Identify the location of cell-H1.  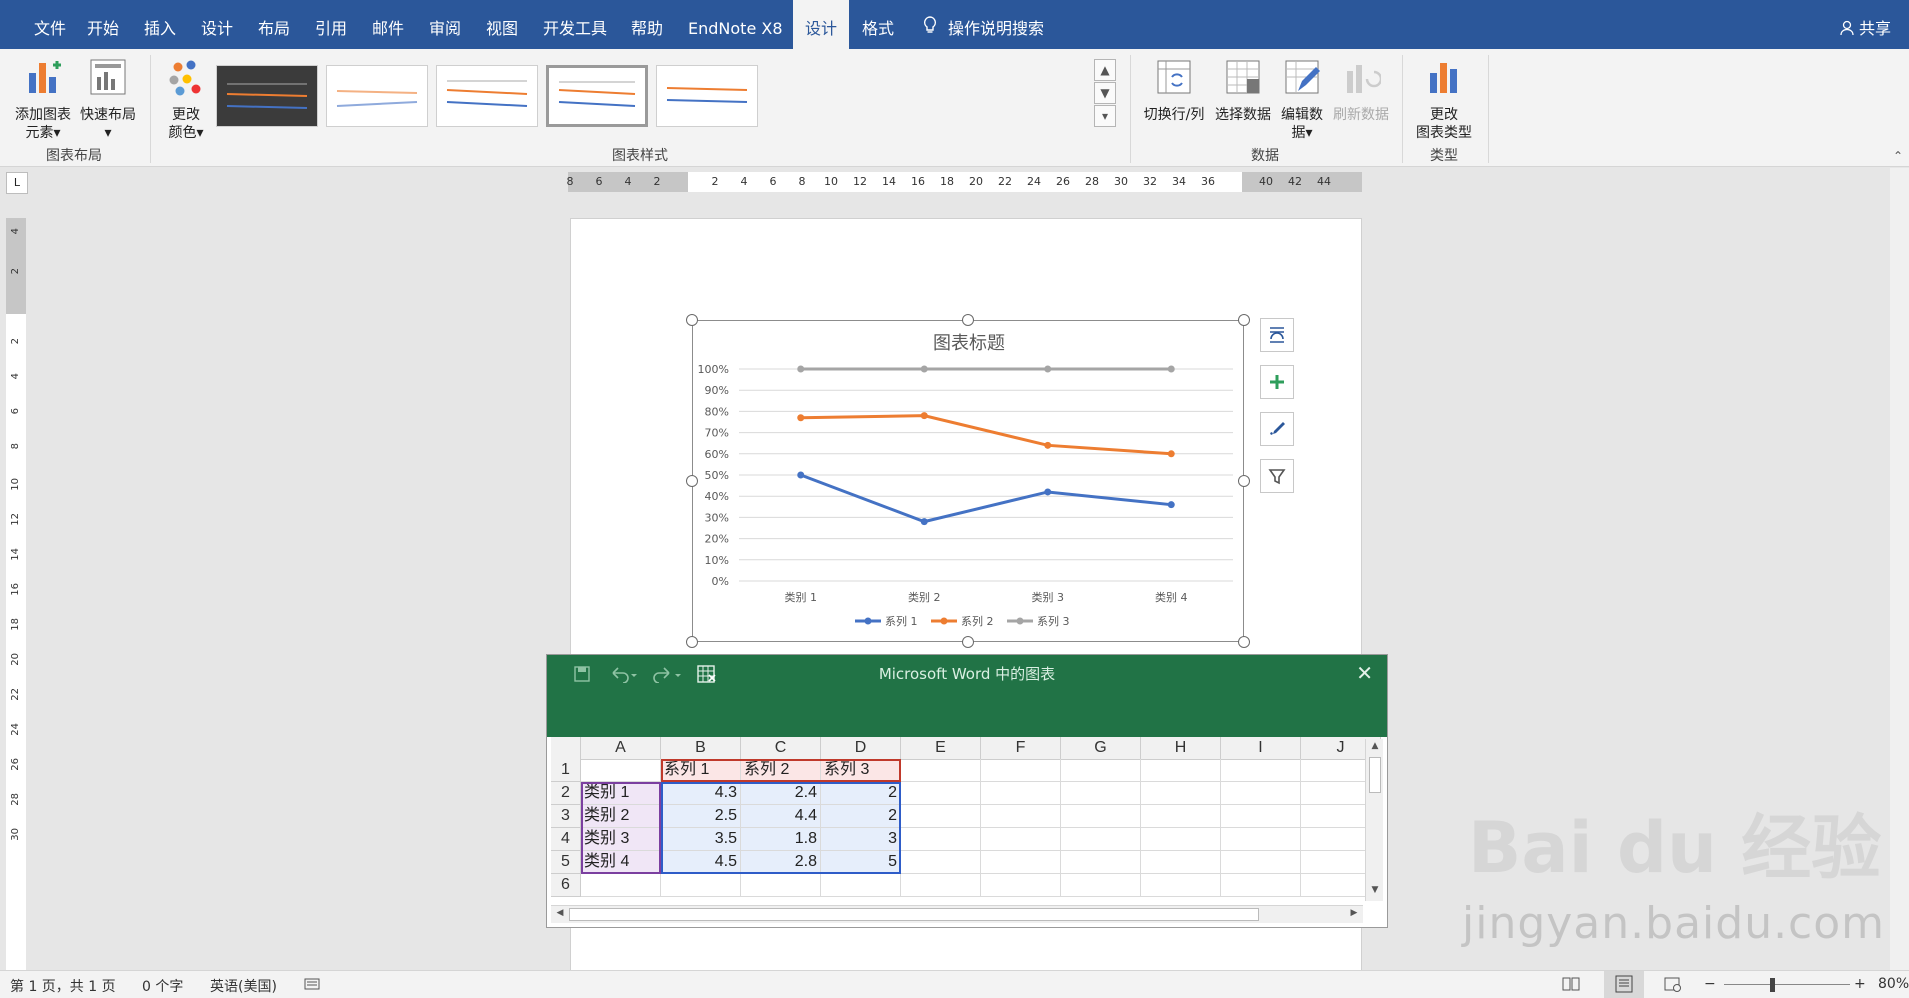
(1181, 770).